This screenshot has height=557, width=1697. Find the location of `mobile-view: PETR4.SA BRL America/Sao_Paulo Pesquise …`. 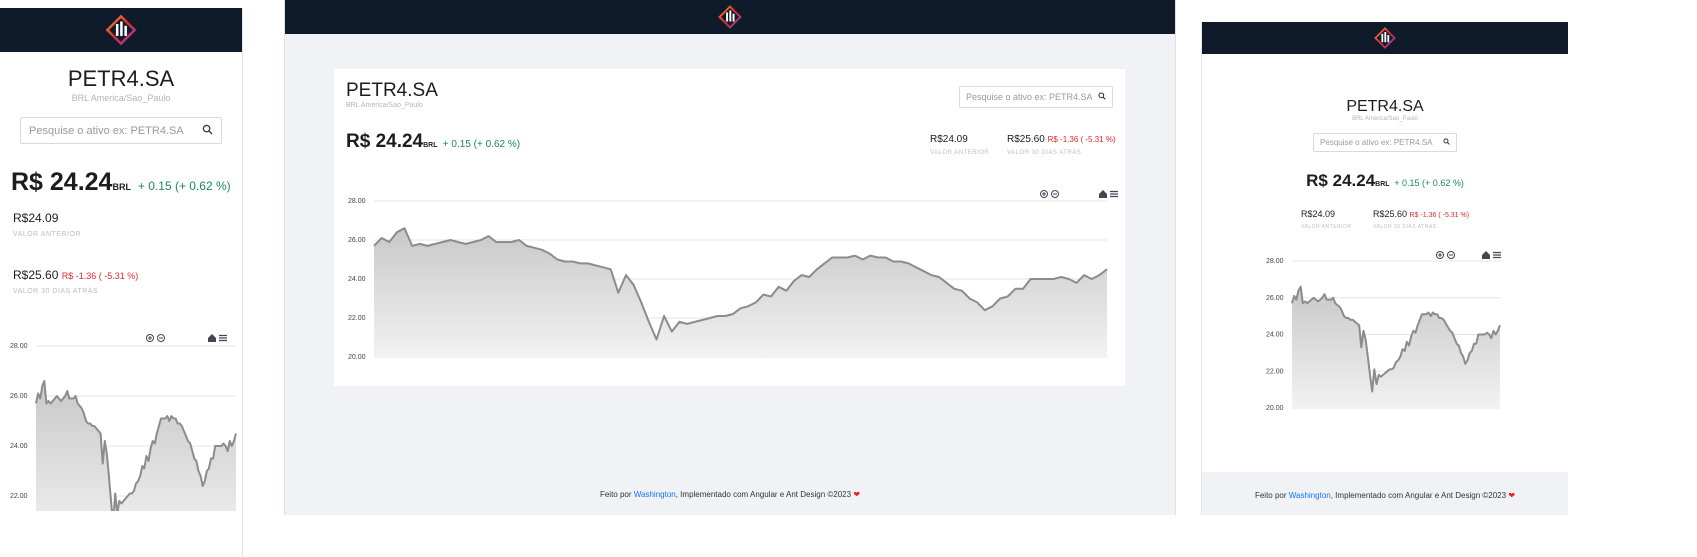

mobile-view: PETR4.SA BRL America/Sao_Paulo Pesquise … is located at coordinates (121, 282).